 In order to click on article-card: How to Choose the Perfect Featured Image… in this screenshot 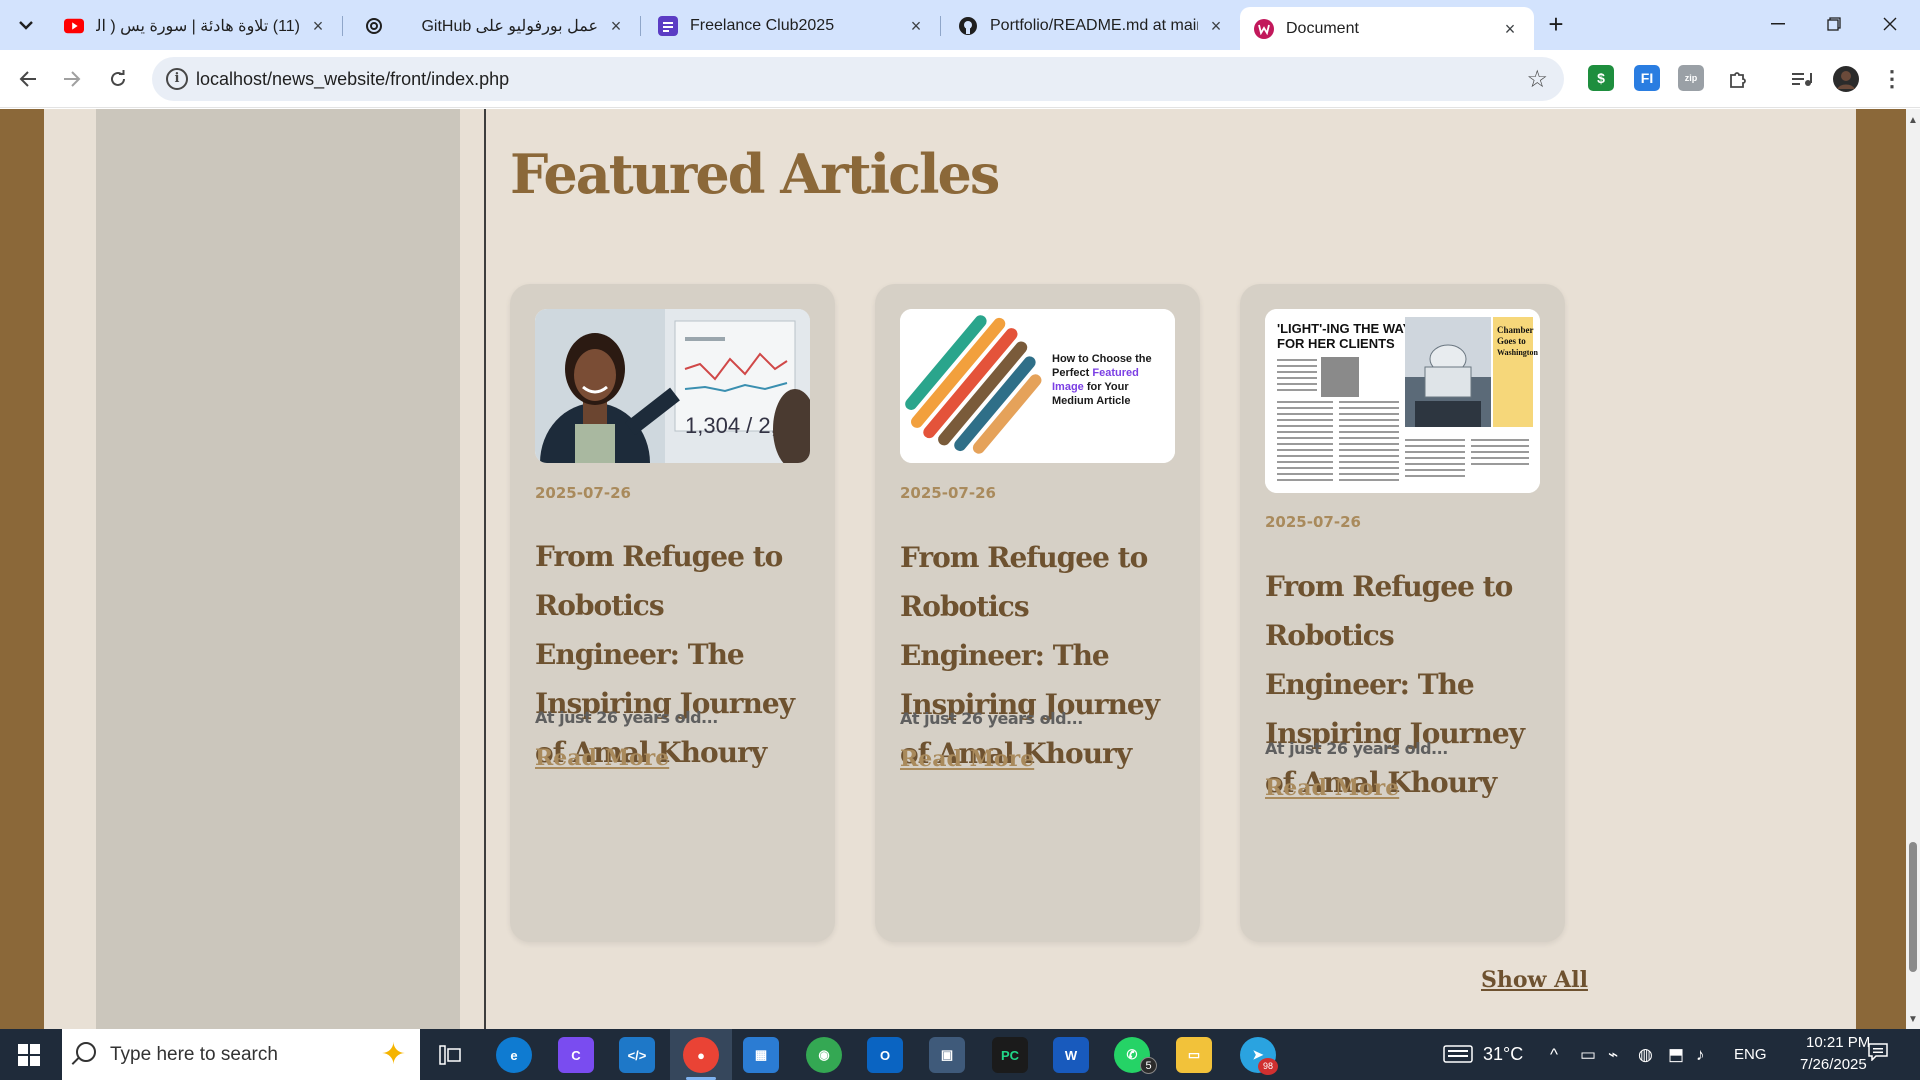, I will do `click(1037, 613)`.